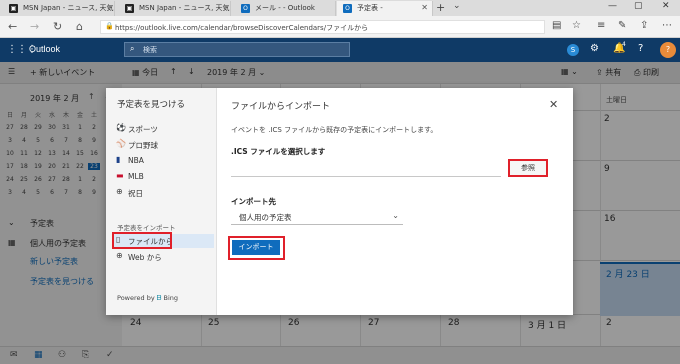  What do you see at coordinates (121, 143) in the screenshot?
I see `baseball-icon: ⚾` at bounding box center [121, 143].